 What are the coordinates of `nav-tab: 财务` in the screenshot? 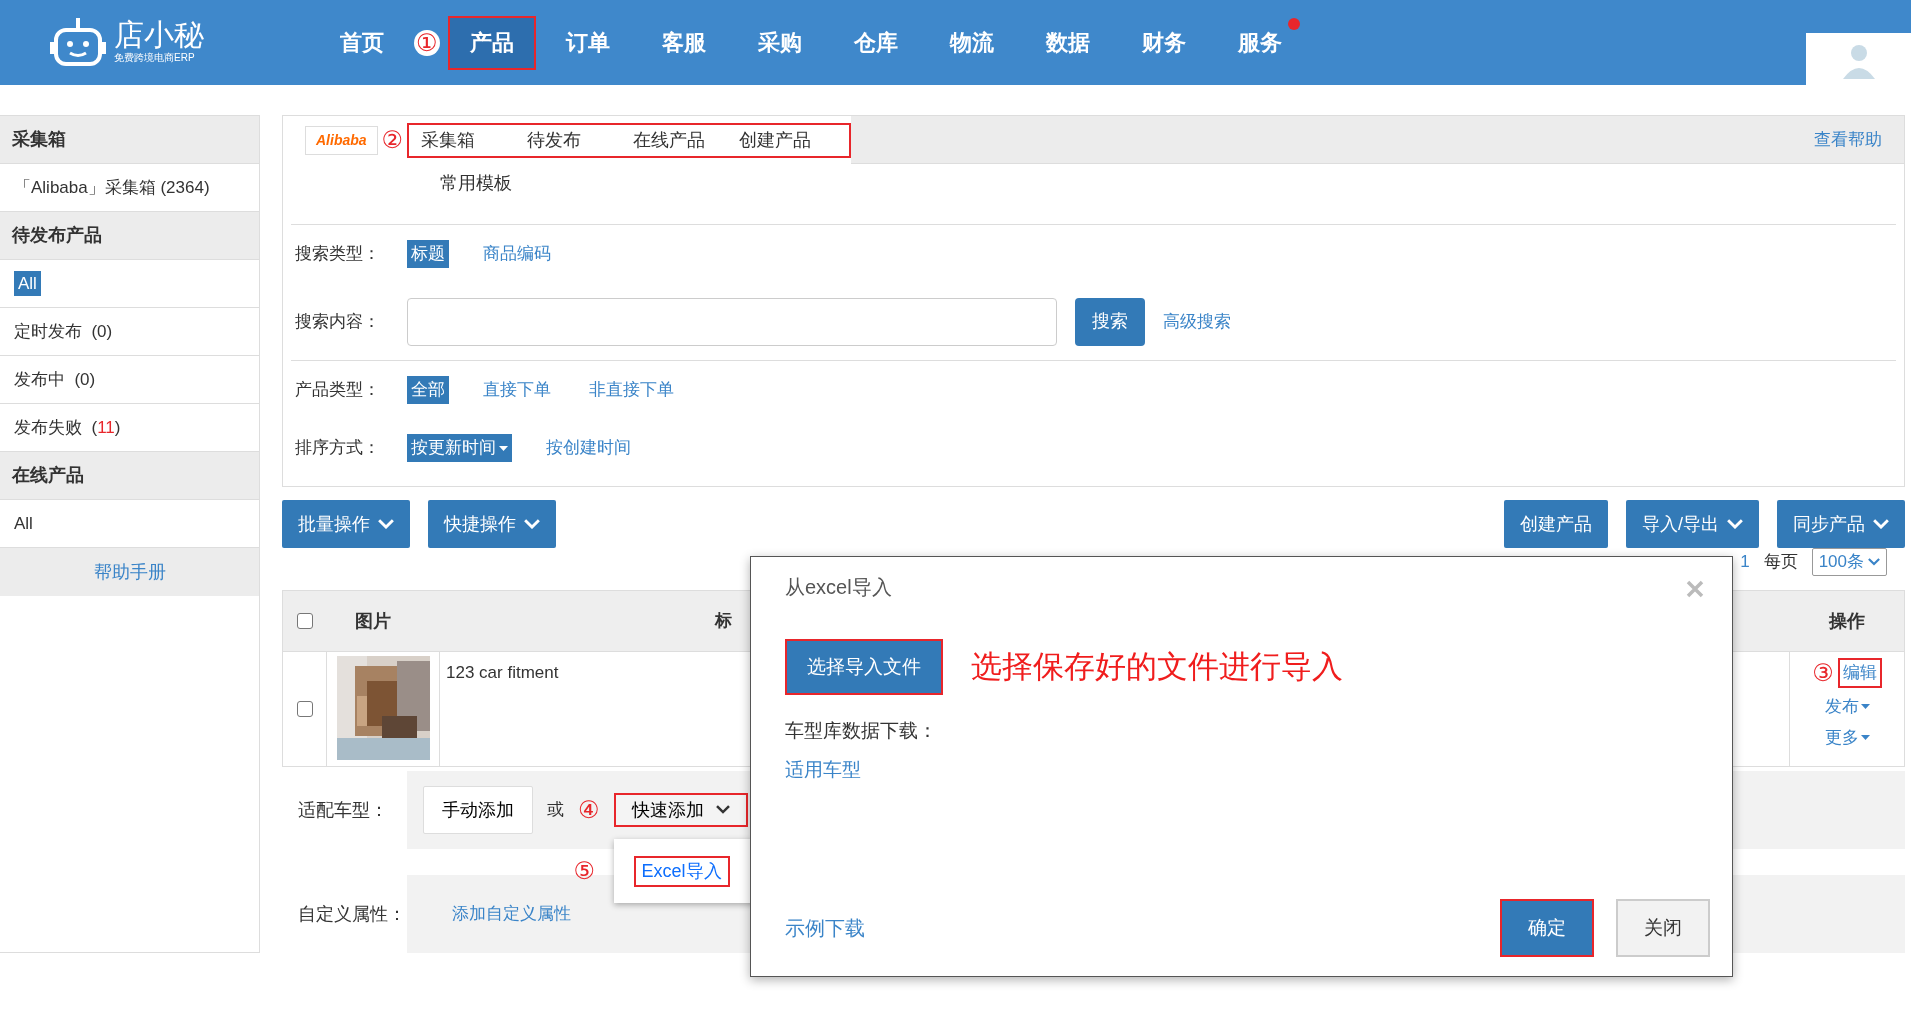 It's located at (1163, 42).